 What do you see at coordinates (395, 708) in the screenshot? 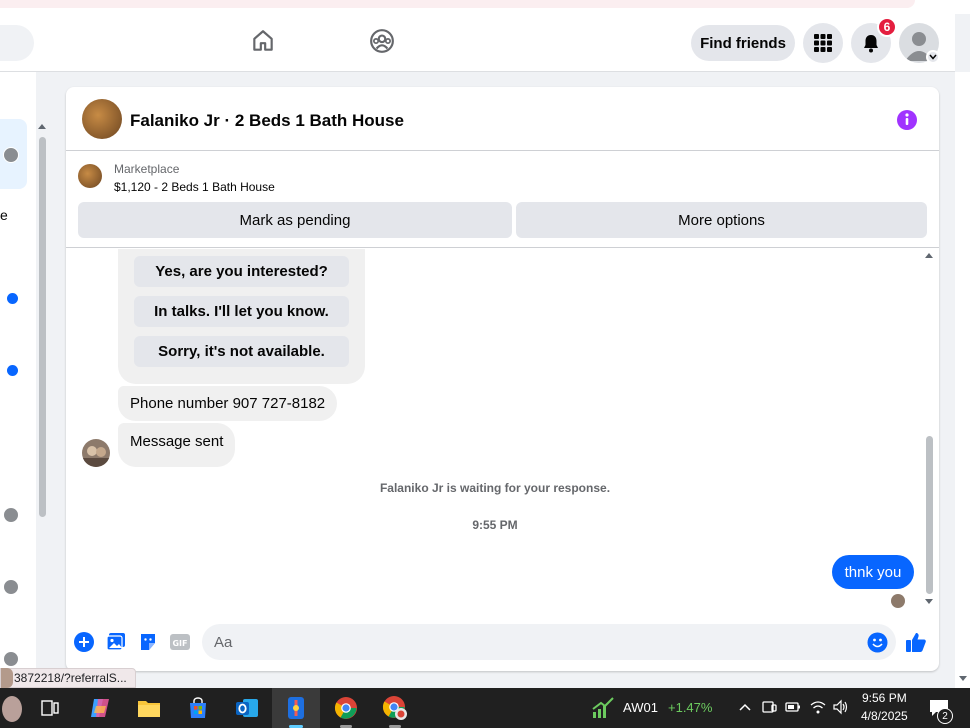
I see `chrome-profile-icon` at bounding box center [395, 708].